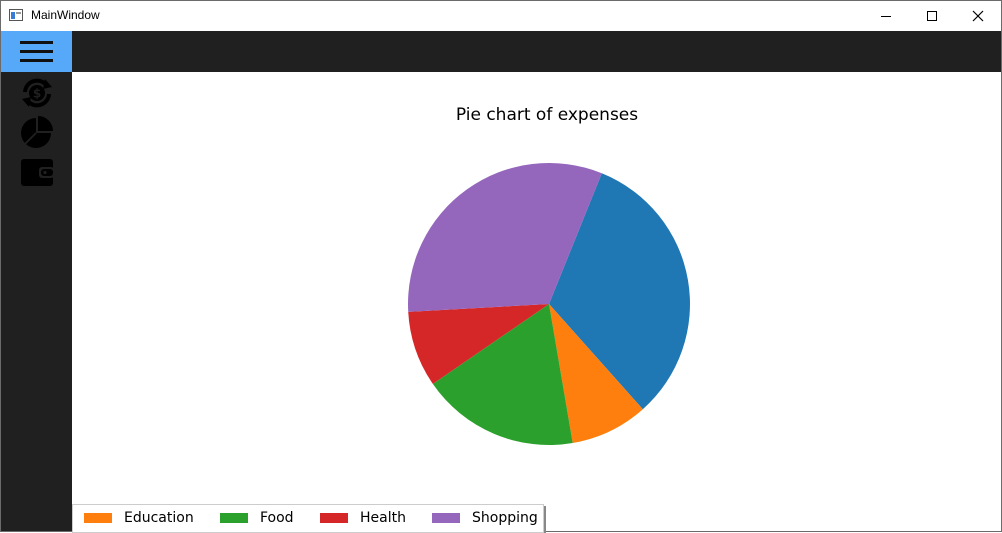 The height and width of the screenshot is (533, 1002). I want to click on legend-swatch-health, so click(334, 518).